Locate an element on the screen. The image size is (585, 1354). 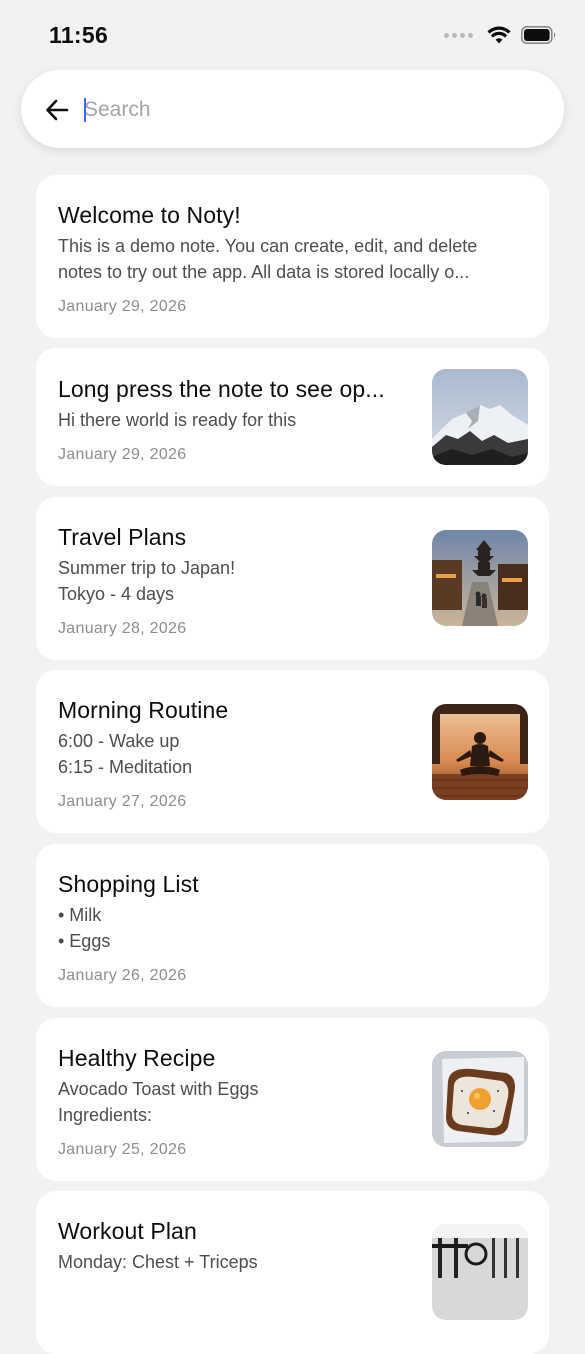
text-cursor is located at coordinates (85, 110).